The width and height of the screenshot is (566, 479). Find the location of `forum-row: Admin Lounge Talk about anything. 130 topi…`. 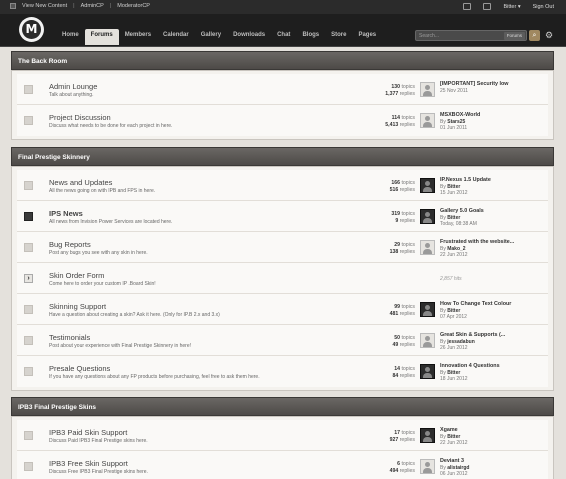

forum-row: Admin Lounge Talk about anything. 130 topi… is located at coordinates (282, 89).